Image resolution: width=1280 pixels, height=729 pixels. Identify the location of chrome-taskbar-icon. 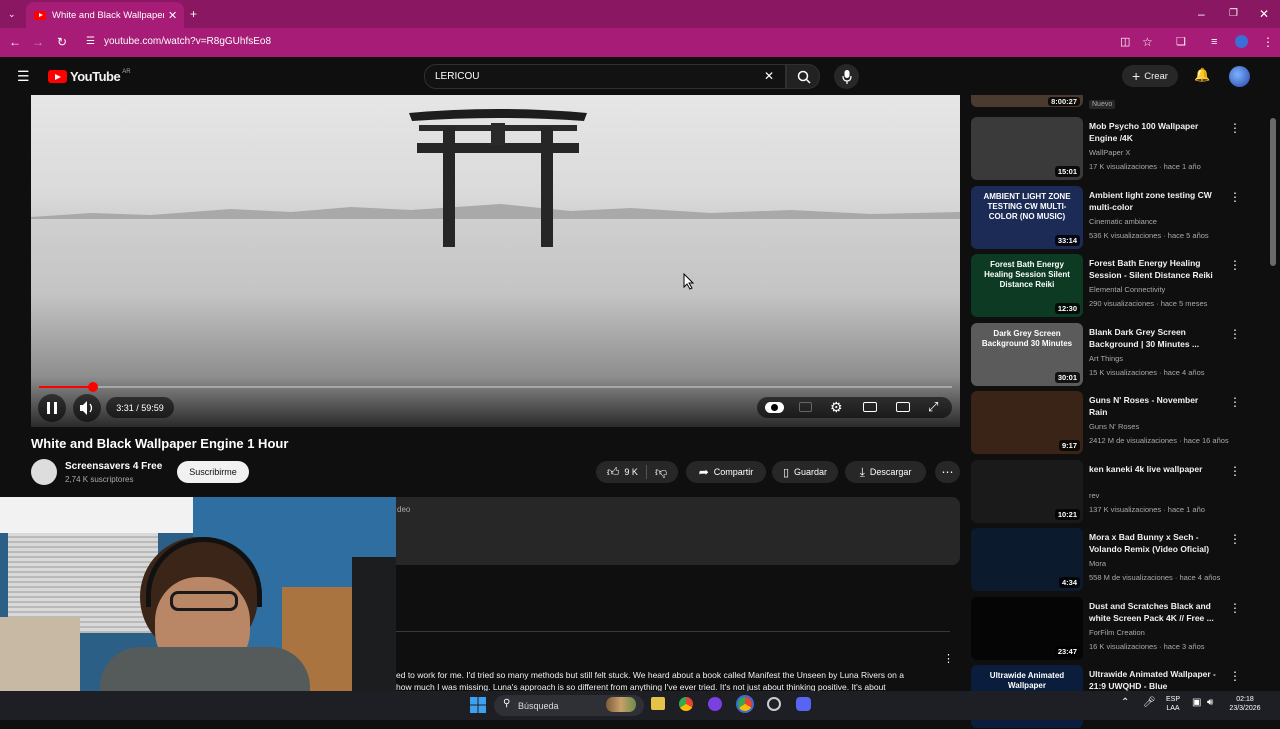
(686, 704).